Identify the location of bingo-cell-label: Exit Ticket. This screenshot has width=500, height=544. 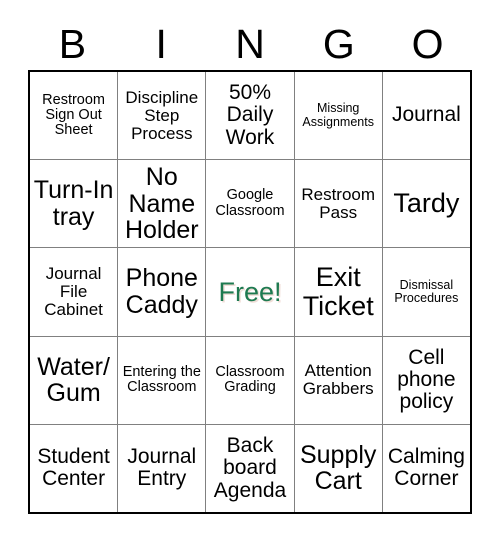
(338, 291).